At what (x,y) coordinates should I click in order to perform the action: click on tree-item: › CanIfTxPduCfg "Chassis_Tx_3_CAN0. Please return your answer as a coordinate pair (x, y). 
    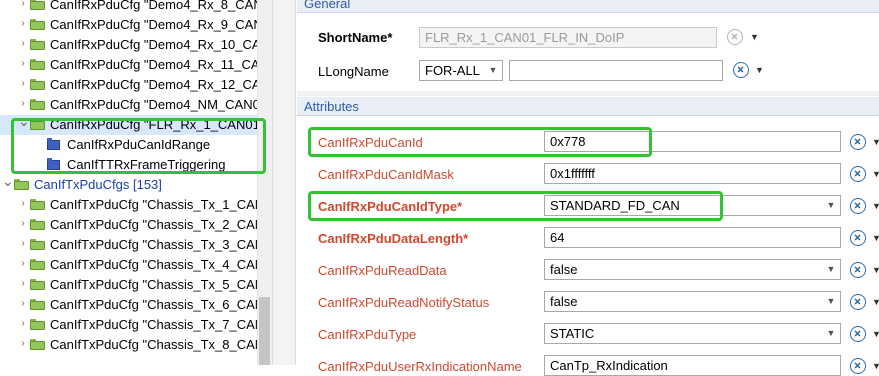
    Looking at the image, I should click on (135, 245).